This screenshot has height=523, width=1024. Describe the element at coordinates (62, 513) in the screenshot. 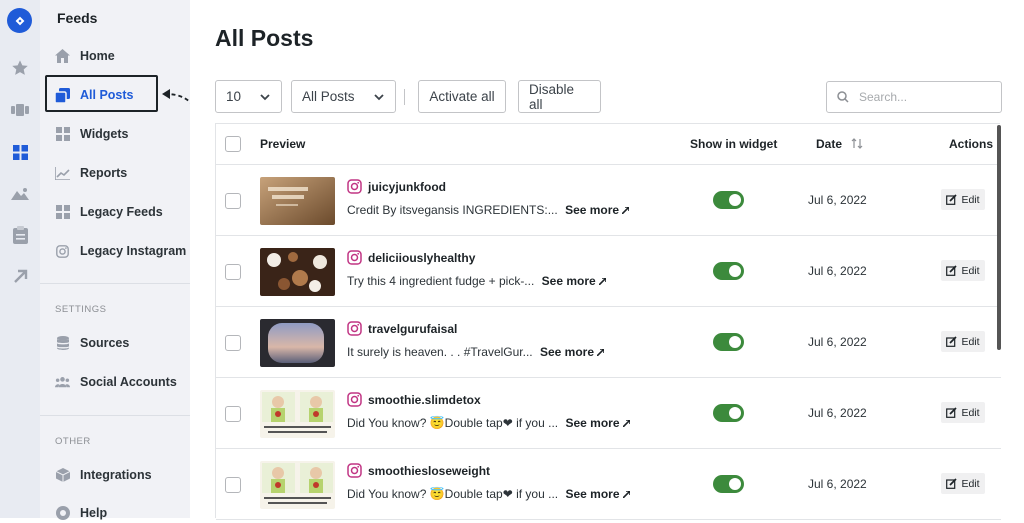

I see `help-icon` at that location.